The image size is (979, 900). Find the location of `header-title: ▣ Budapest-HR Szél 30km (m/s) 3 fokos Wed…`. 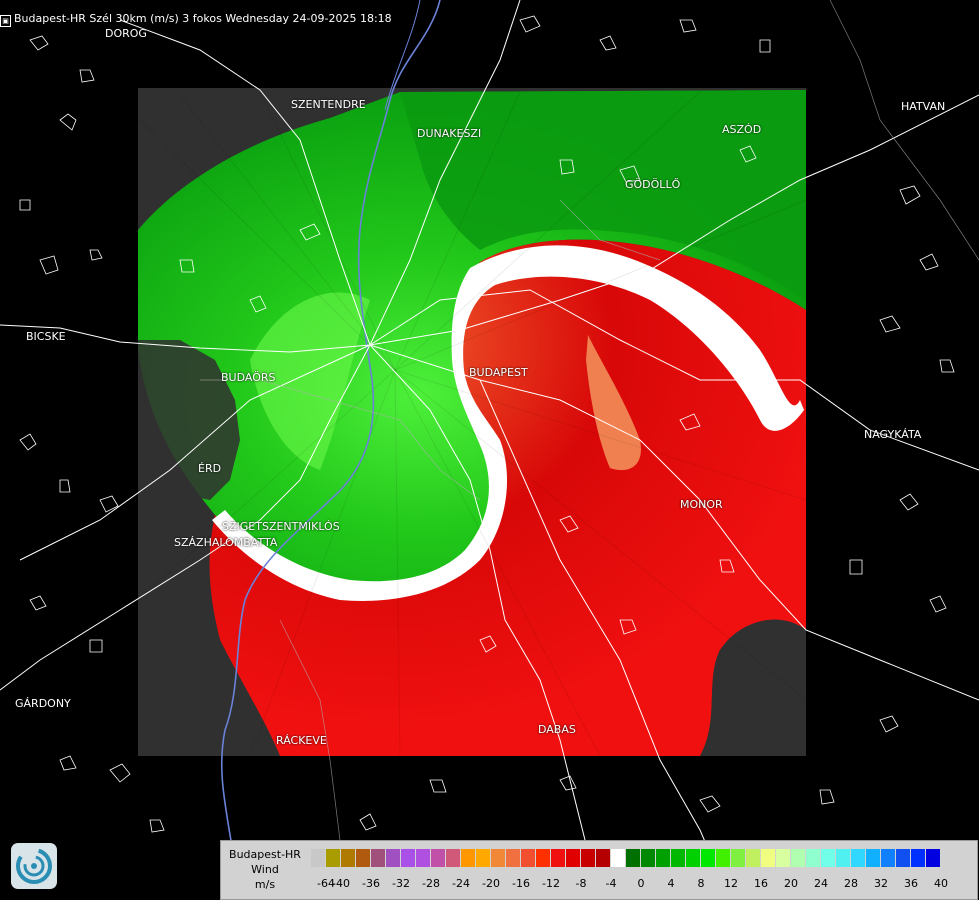

header-title: ▣ Budapest-HR Szél 30km (m/s) 3 fokos Wed… is located at coordinates (196, 19).